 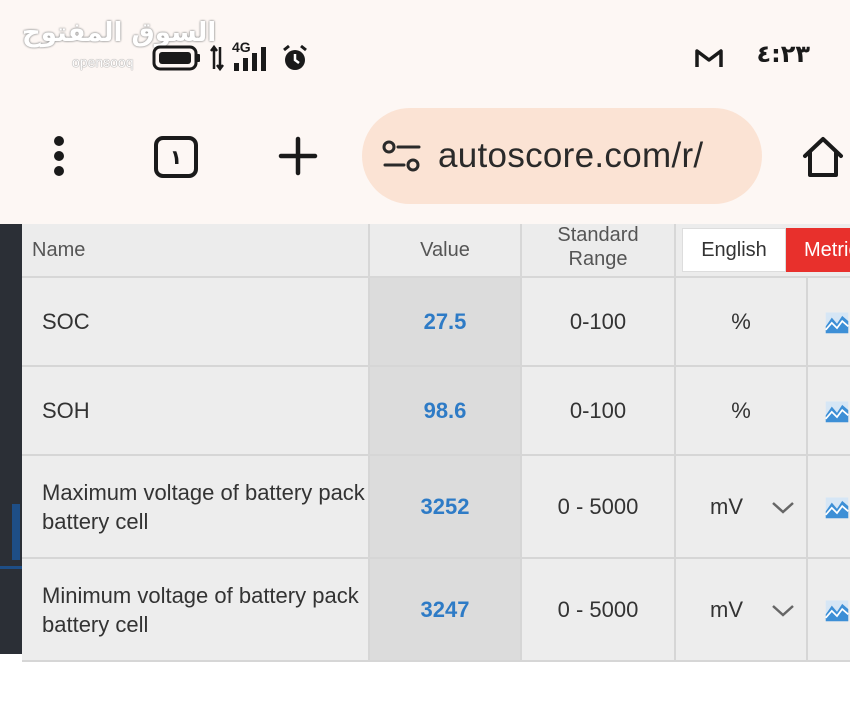 What do you see at coordinates (734, 250) in the screenshot?
I see `english-units-button: English` at bounding box center [734, 250].